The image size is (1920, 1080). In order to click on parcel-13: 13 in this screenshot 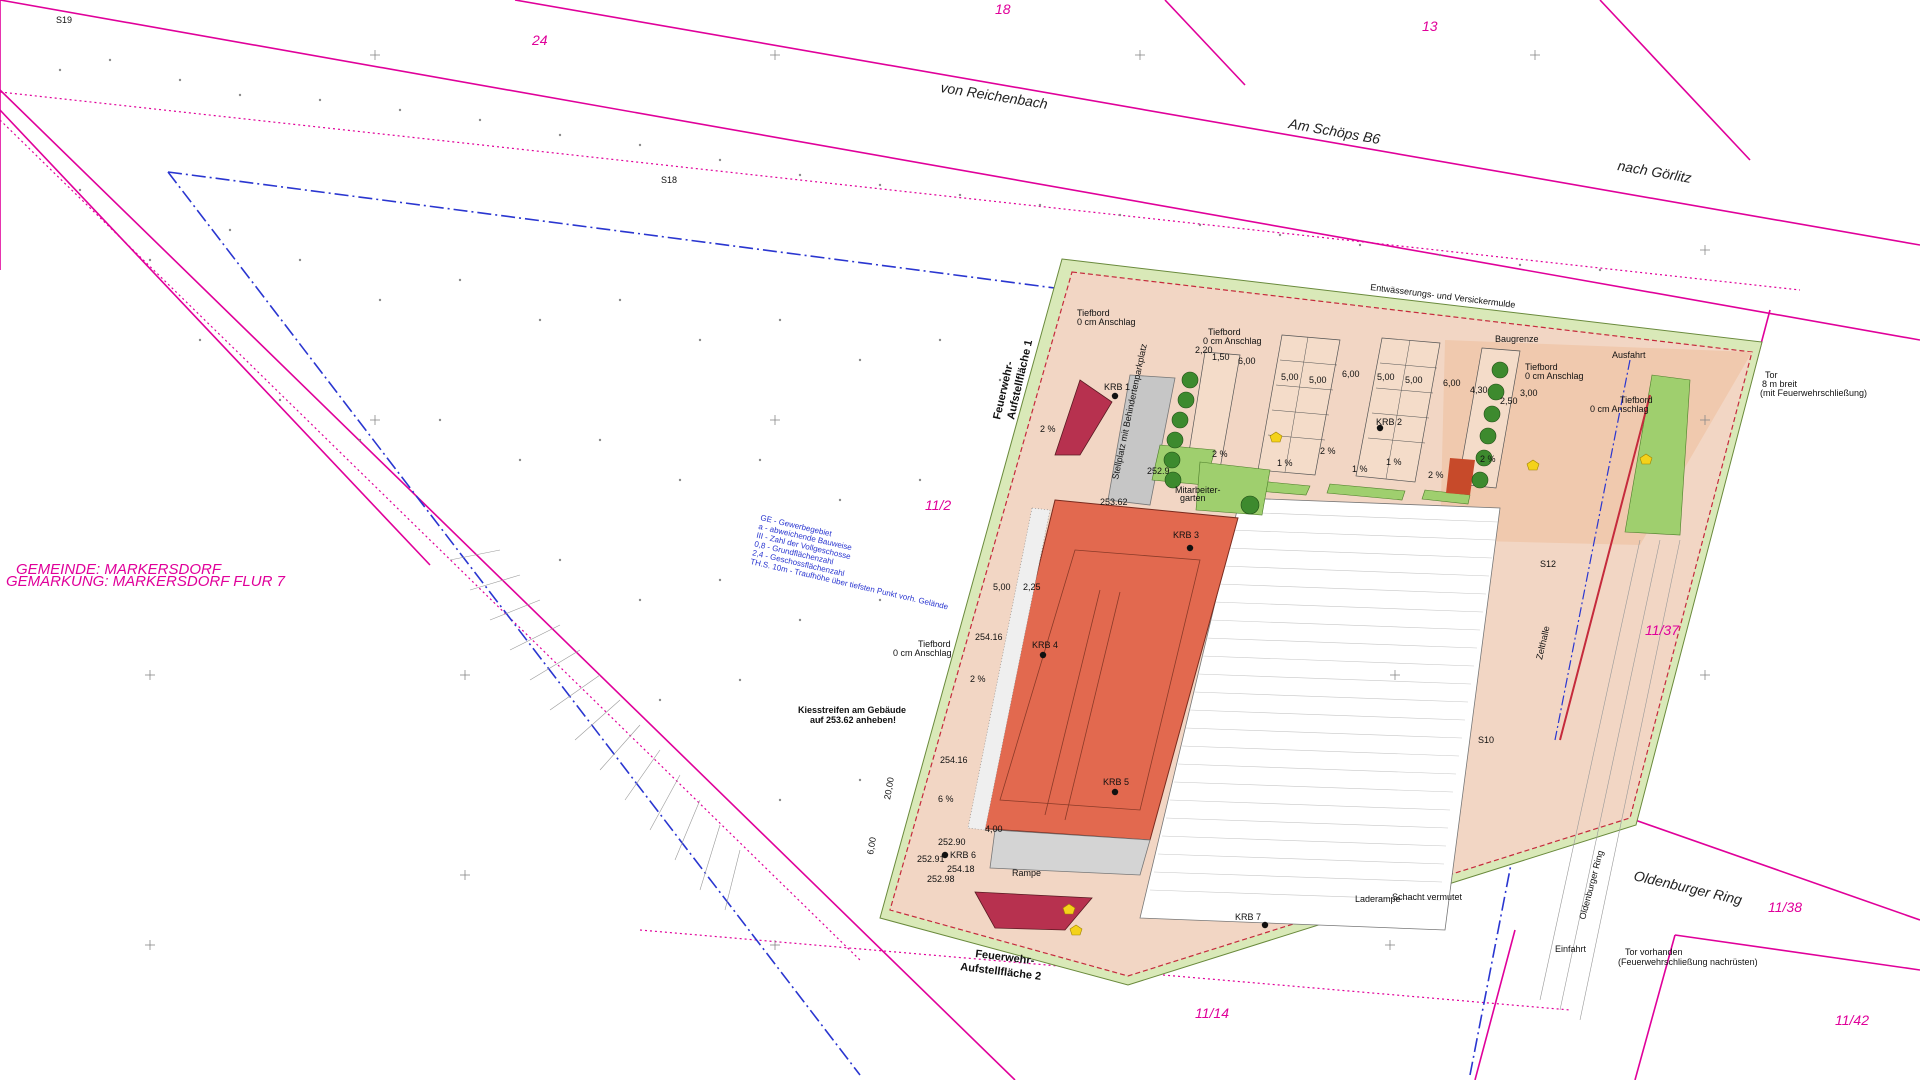, I will do `click(1430, 26)`.